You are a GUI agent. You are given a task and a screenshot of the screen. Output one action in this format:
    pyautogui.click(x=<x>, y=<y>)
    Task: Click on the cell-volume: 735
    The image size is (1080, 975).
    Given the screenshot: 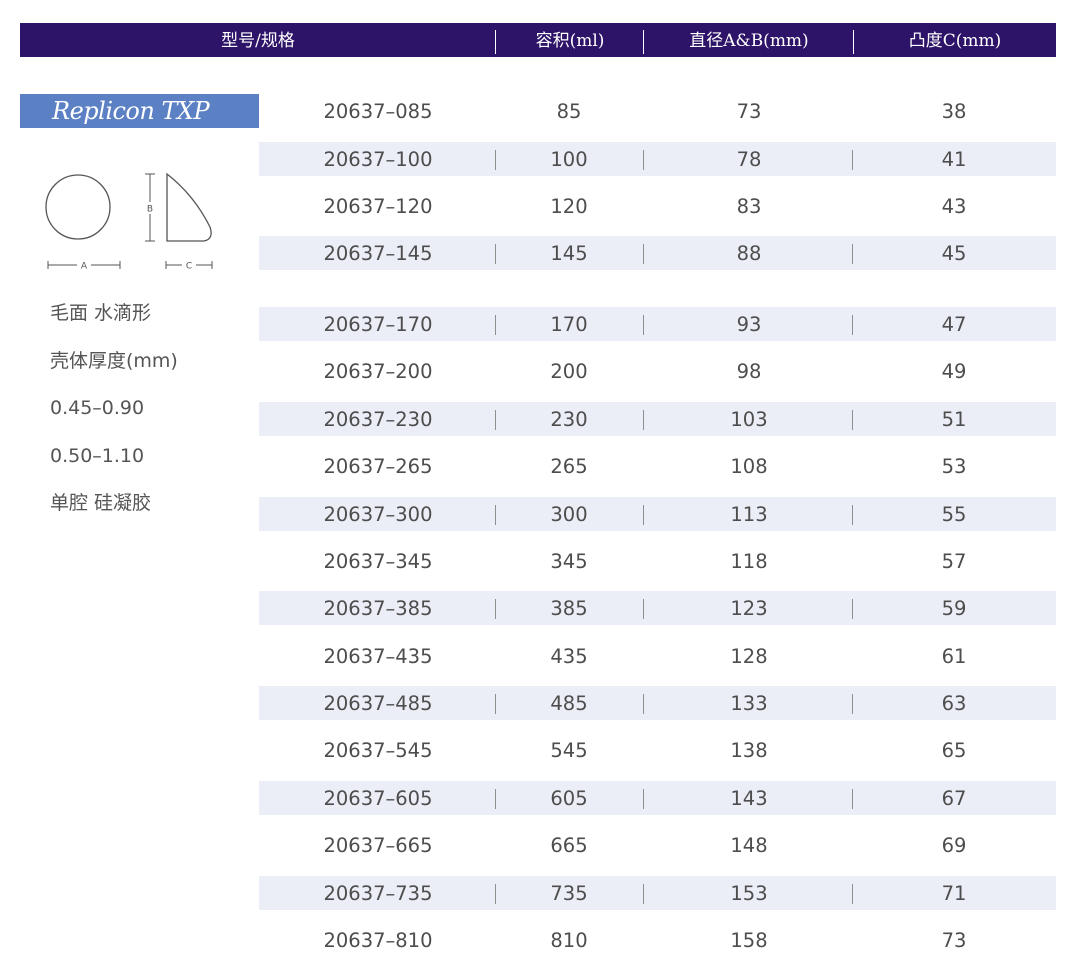 What is the action you would take?
    pyautogui.click(x=569, y=893)
    